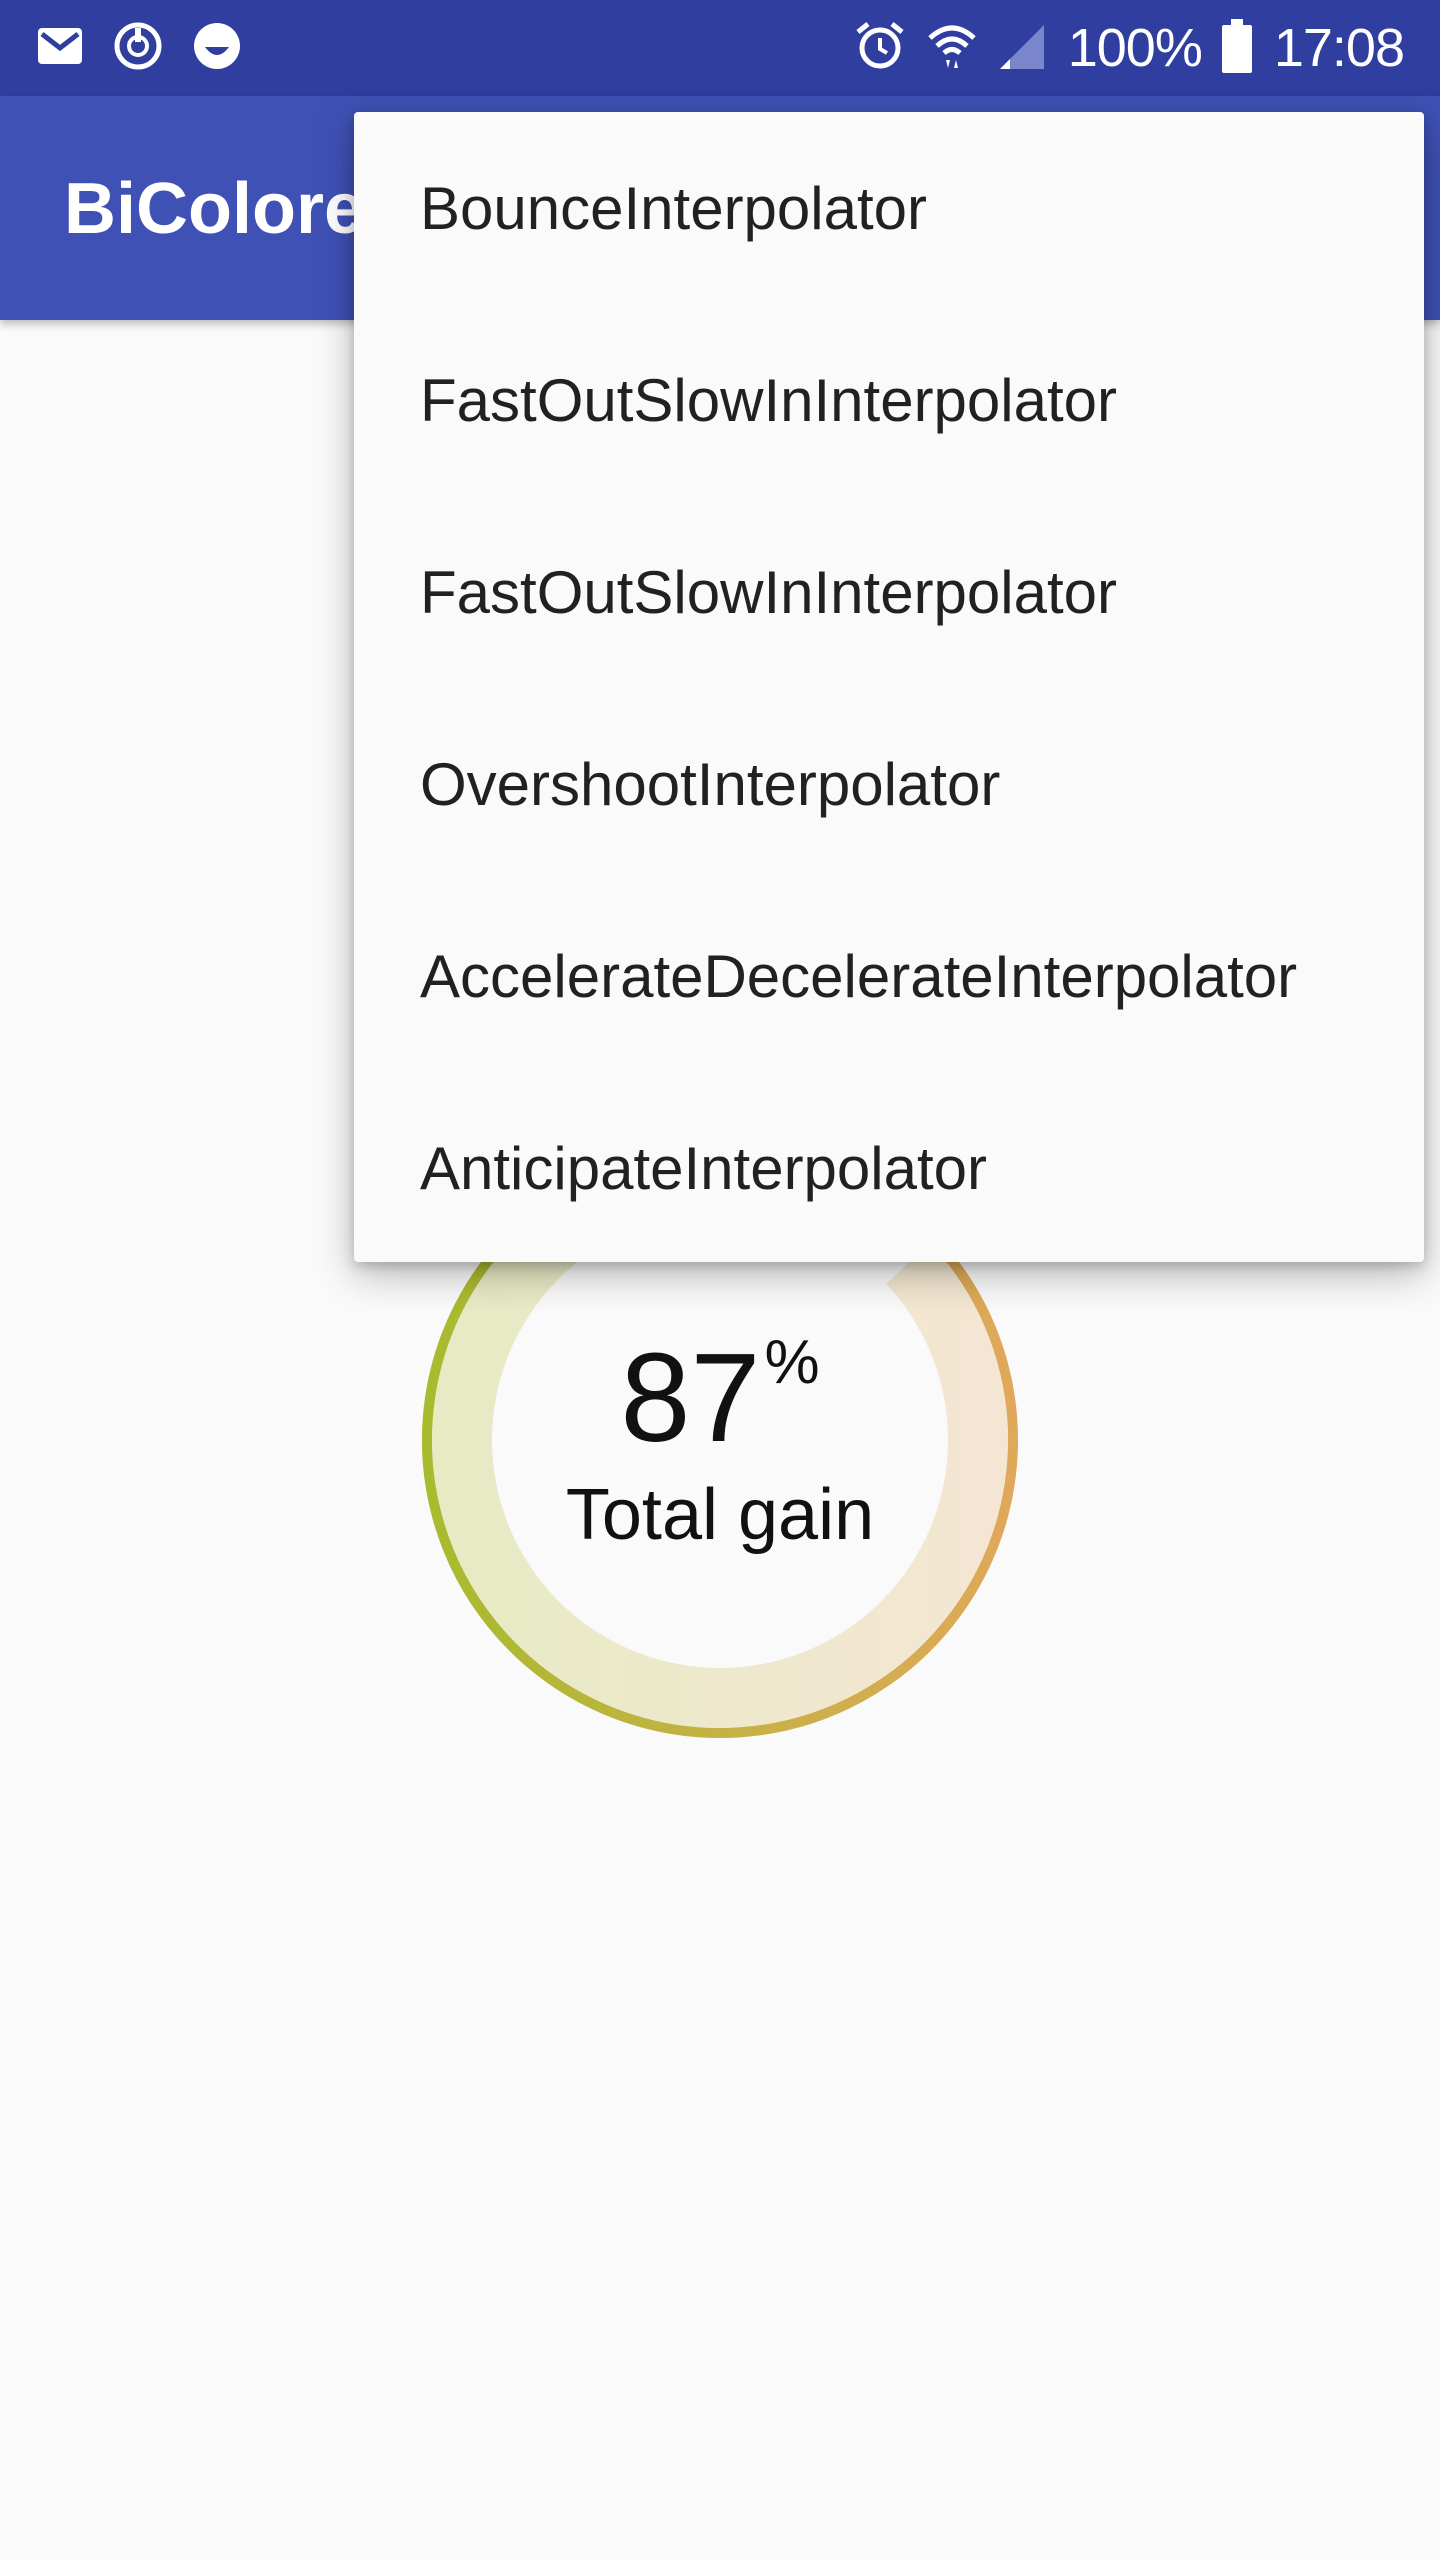 The width and height of the screenshot is (1440, 2560). I want to click on status-bar: 100% 17:08, so click(720, 48).